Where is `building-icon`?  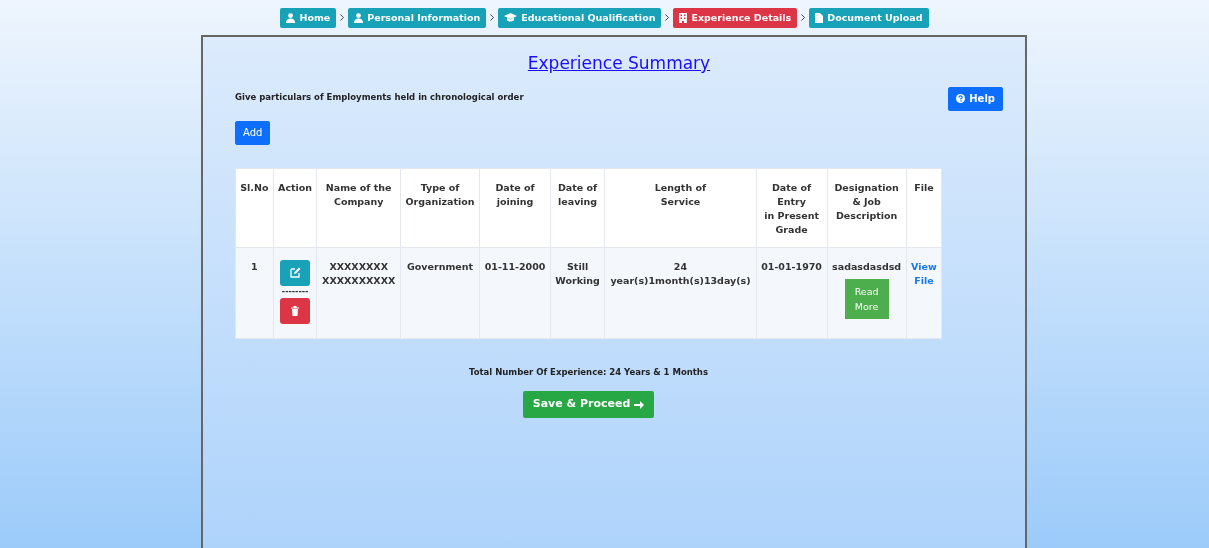
building-icon is located at coordinates (683, 17).